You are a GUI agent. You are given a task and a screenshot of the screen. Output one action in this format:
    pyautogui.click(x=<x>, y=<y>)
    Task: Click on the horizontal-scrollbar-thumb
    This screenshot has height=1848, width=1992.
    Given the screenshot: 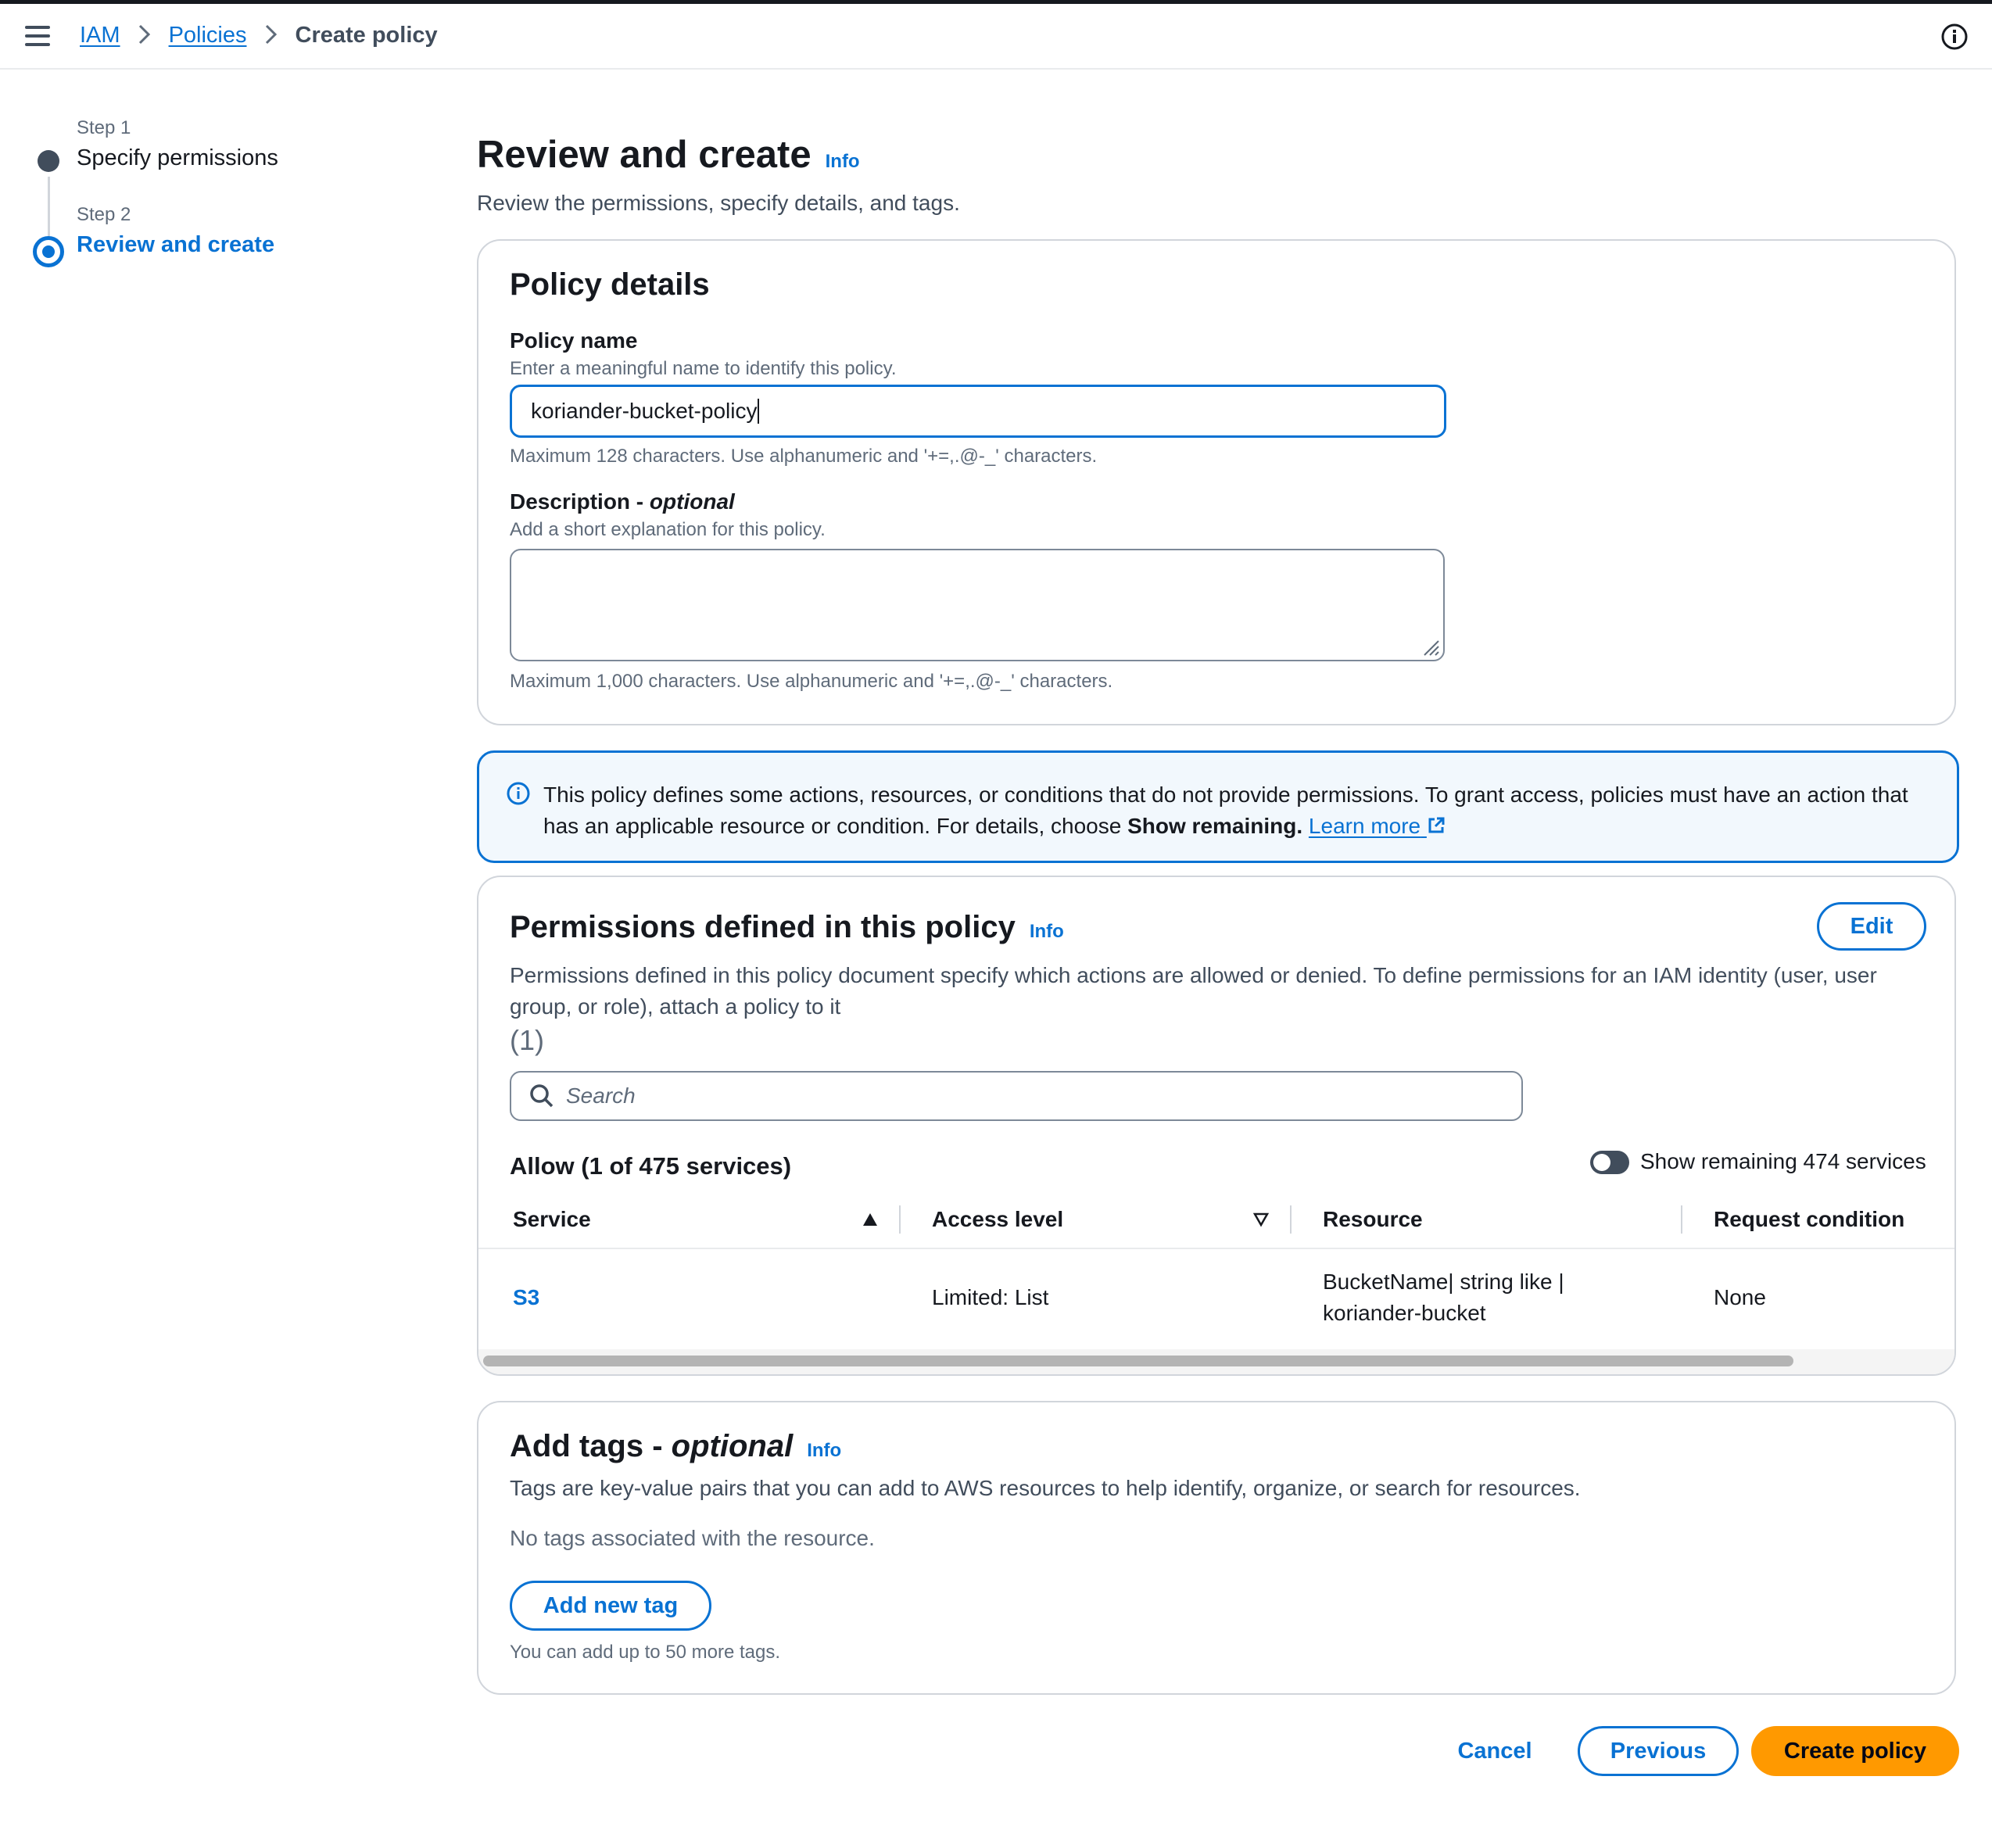 What is the action you would take?
    pyautogui.click(x=1138, y=1361)
    